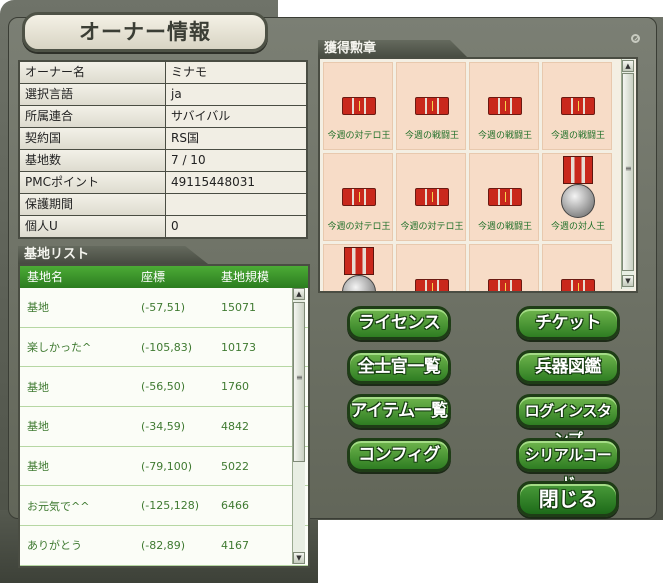 The width and height of the screenshot is (663, 583). What do you see at coordinates (235, 387) in the screenshot?
I see `base-size: 1760` at bounding box center [235, 387].